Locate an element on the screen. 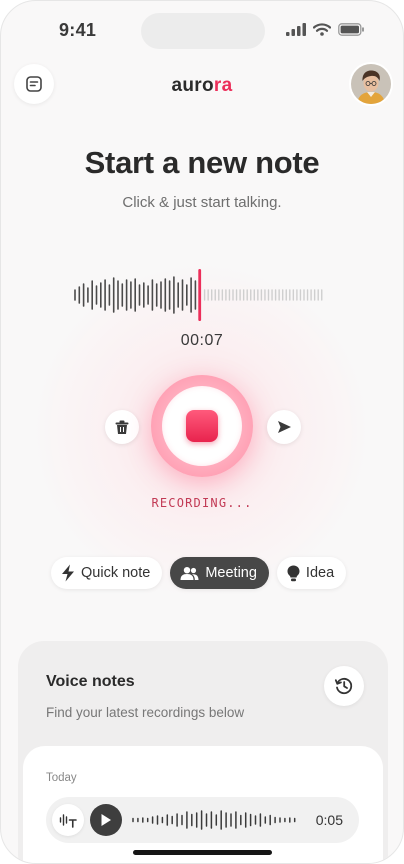 The image size is (404, 864). recording-timer: 00:07 is located at coordinates (202, 340).